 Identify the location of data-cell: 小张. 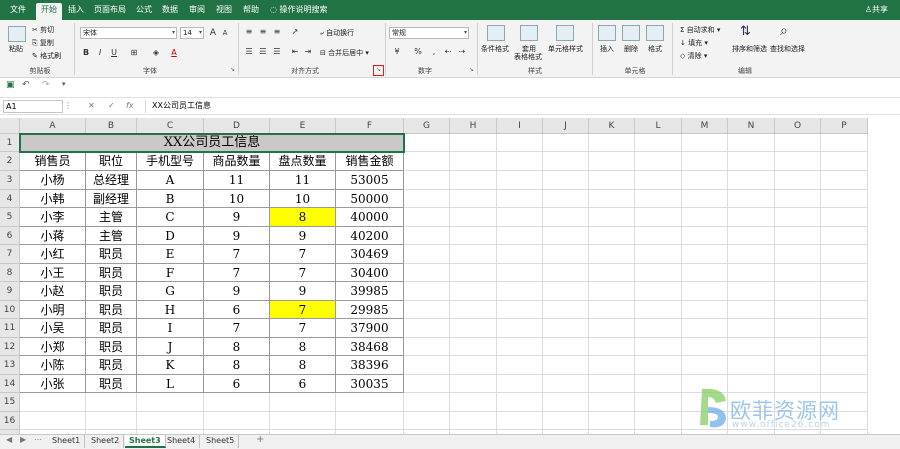
(53, 384).